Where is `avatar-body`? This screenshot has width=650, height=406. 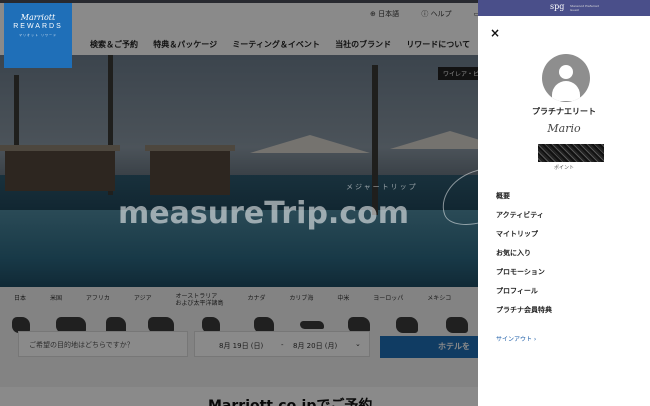
avatar-body is located at coordinates (566, 91).